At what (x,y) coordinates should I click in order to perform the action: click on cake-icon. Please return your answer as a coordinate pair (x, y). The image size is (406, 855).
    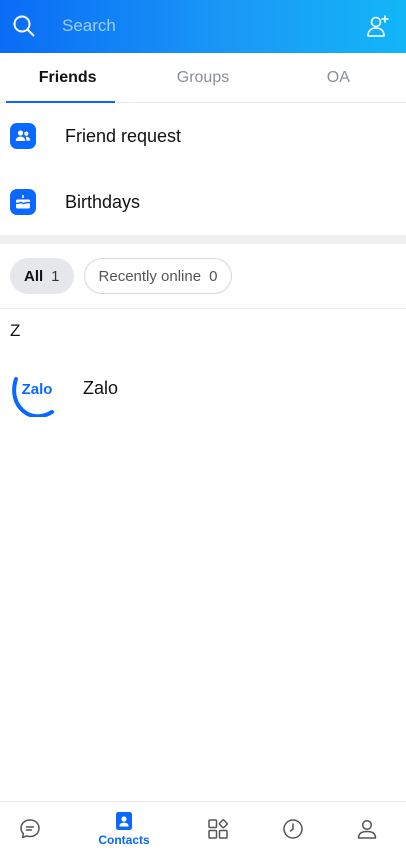
    Looking at the image, I should click on (23, 202).